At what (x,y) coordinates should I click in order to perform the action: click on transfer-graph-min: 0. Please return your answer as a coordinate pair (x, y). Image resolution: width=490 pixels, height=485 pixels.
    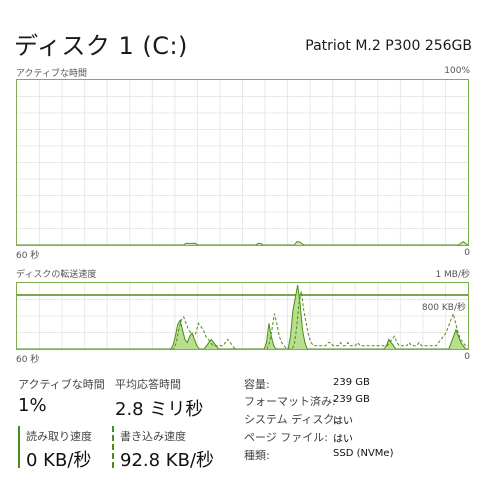
    Looking at the image, I should click on (467, 357).